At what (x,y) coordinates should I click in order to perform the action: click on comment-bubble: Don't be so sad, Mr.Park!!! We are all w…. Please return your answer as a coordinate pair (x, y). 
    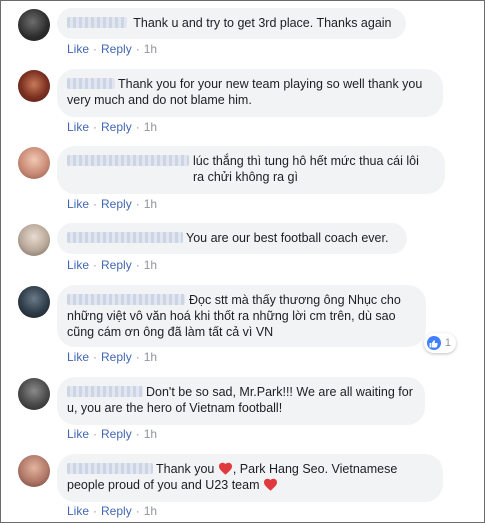
    Looking at the image, I should click on (241, 401).